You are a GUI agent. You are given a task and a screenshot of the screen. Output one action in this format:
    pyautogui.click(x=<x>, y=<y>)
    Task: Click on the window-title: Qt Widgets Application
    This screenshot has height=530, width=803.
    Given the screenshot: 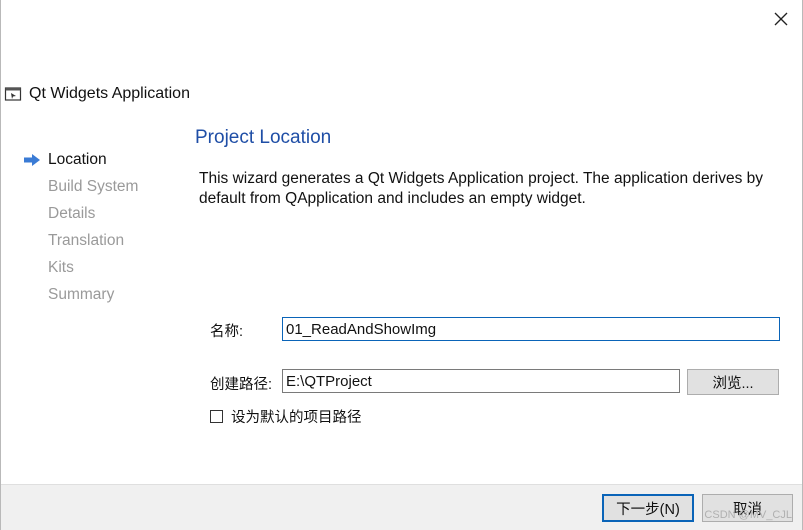 What is the action you would take?
    pyautogui.click(x=109, y=93)
    